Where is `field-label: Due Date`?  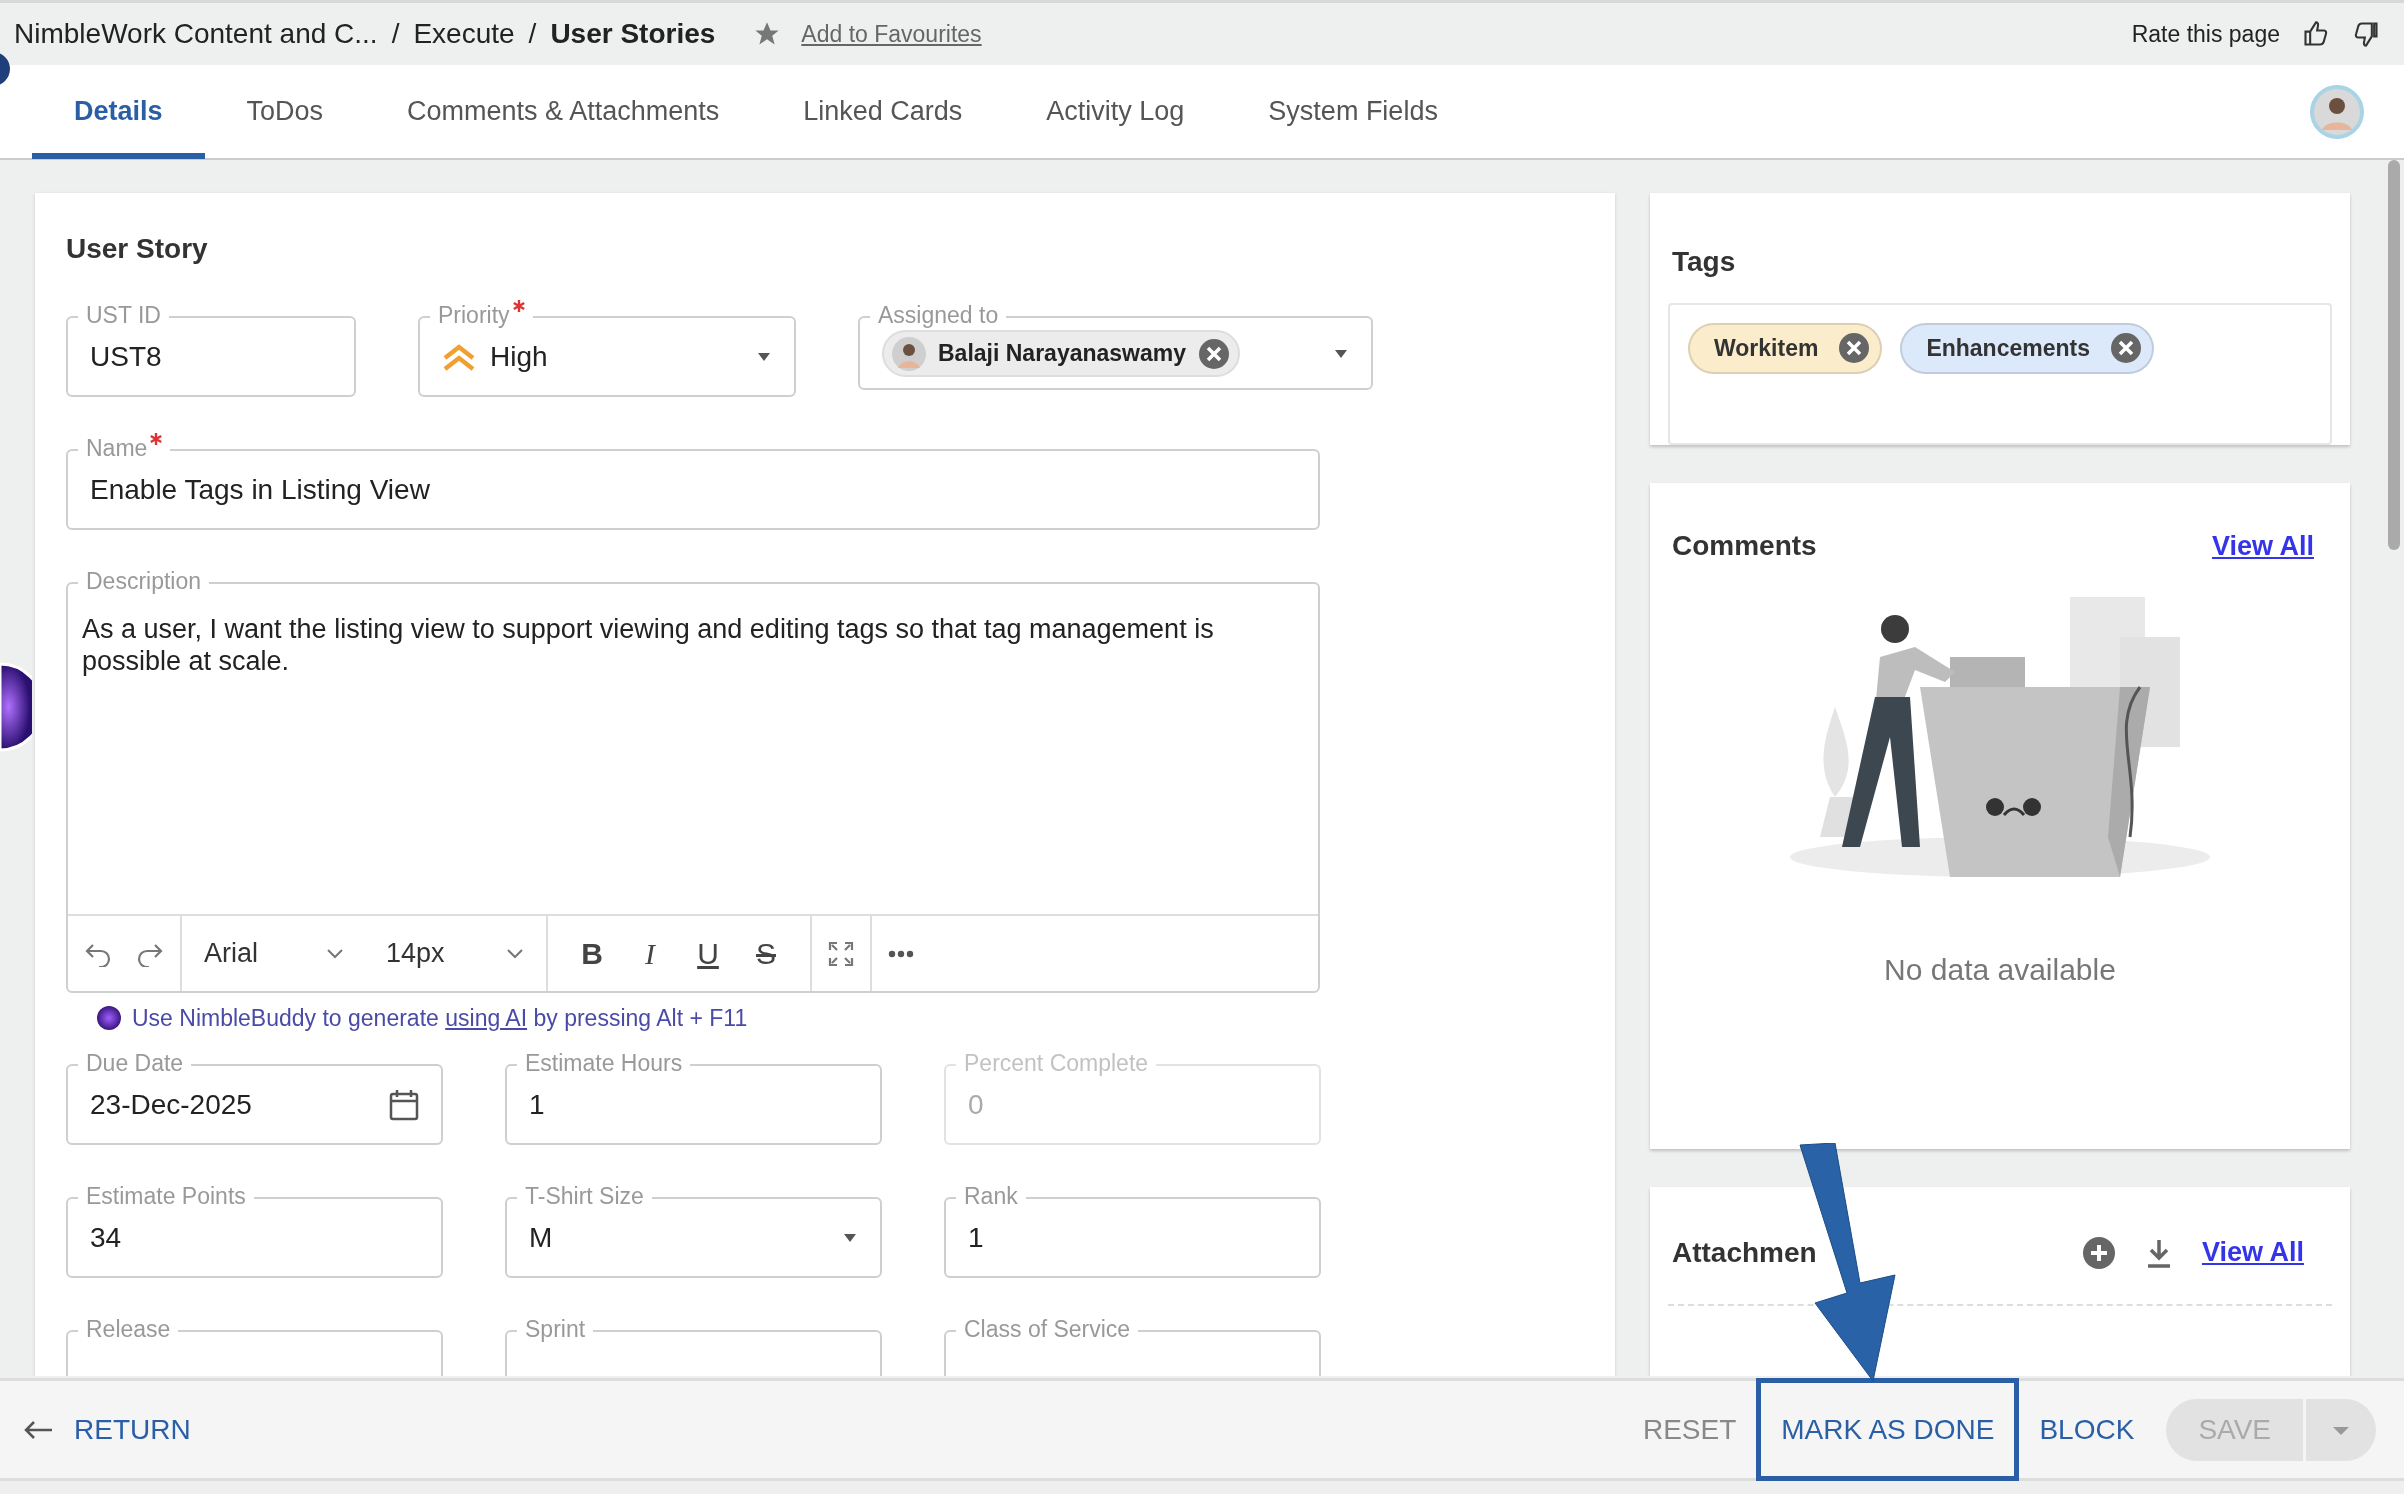 field-label: Due Date is located at coordinates (135, 1063).